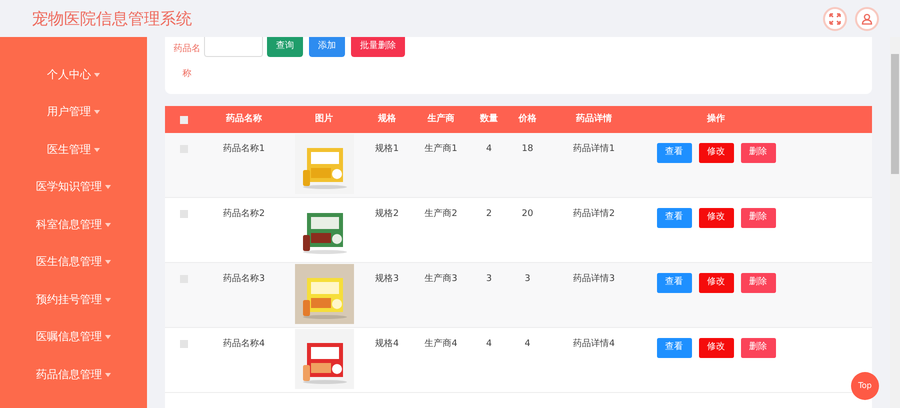 The image size is (900, 408). I want to click on table-cell-text: 药品名称3, so click(244, 279).